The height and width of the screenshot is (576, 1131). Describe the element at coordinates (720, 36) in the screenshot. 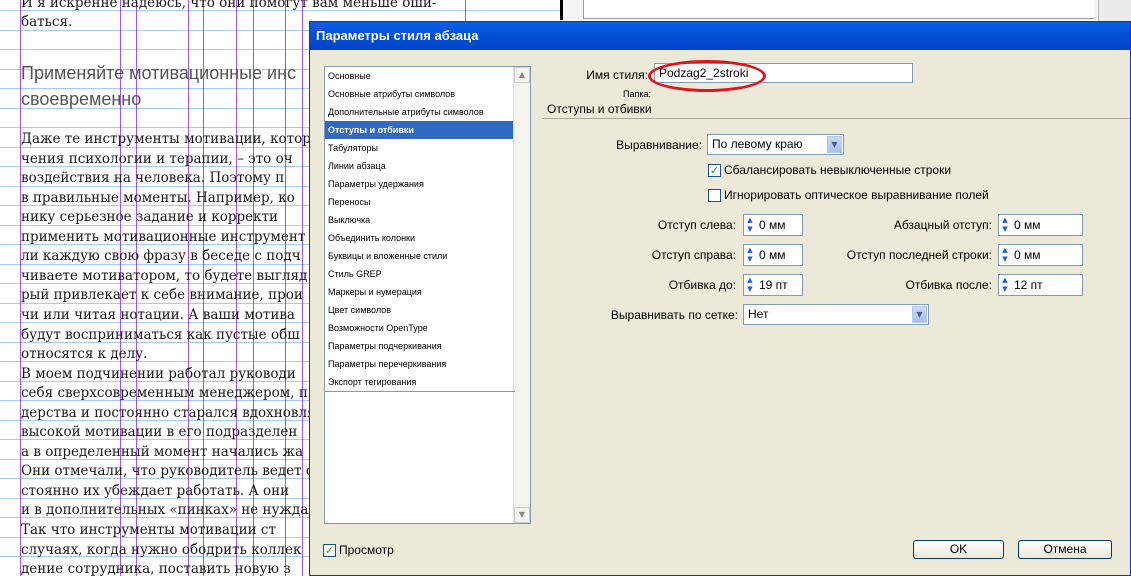

I see `dialog-titlebar: Параметры стиля абзаца` at that location.